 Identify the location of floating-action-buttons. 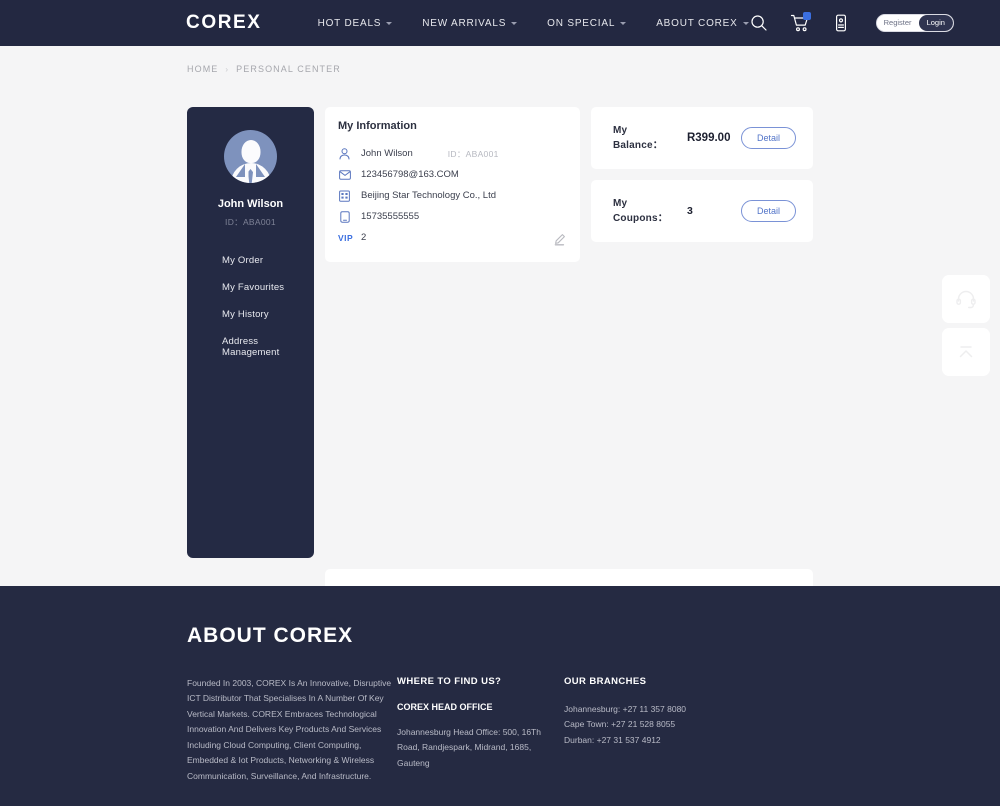
(966, 328).